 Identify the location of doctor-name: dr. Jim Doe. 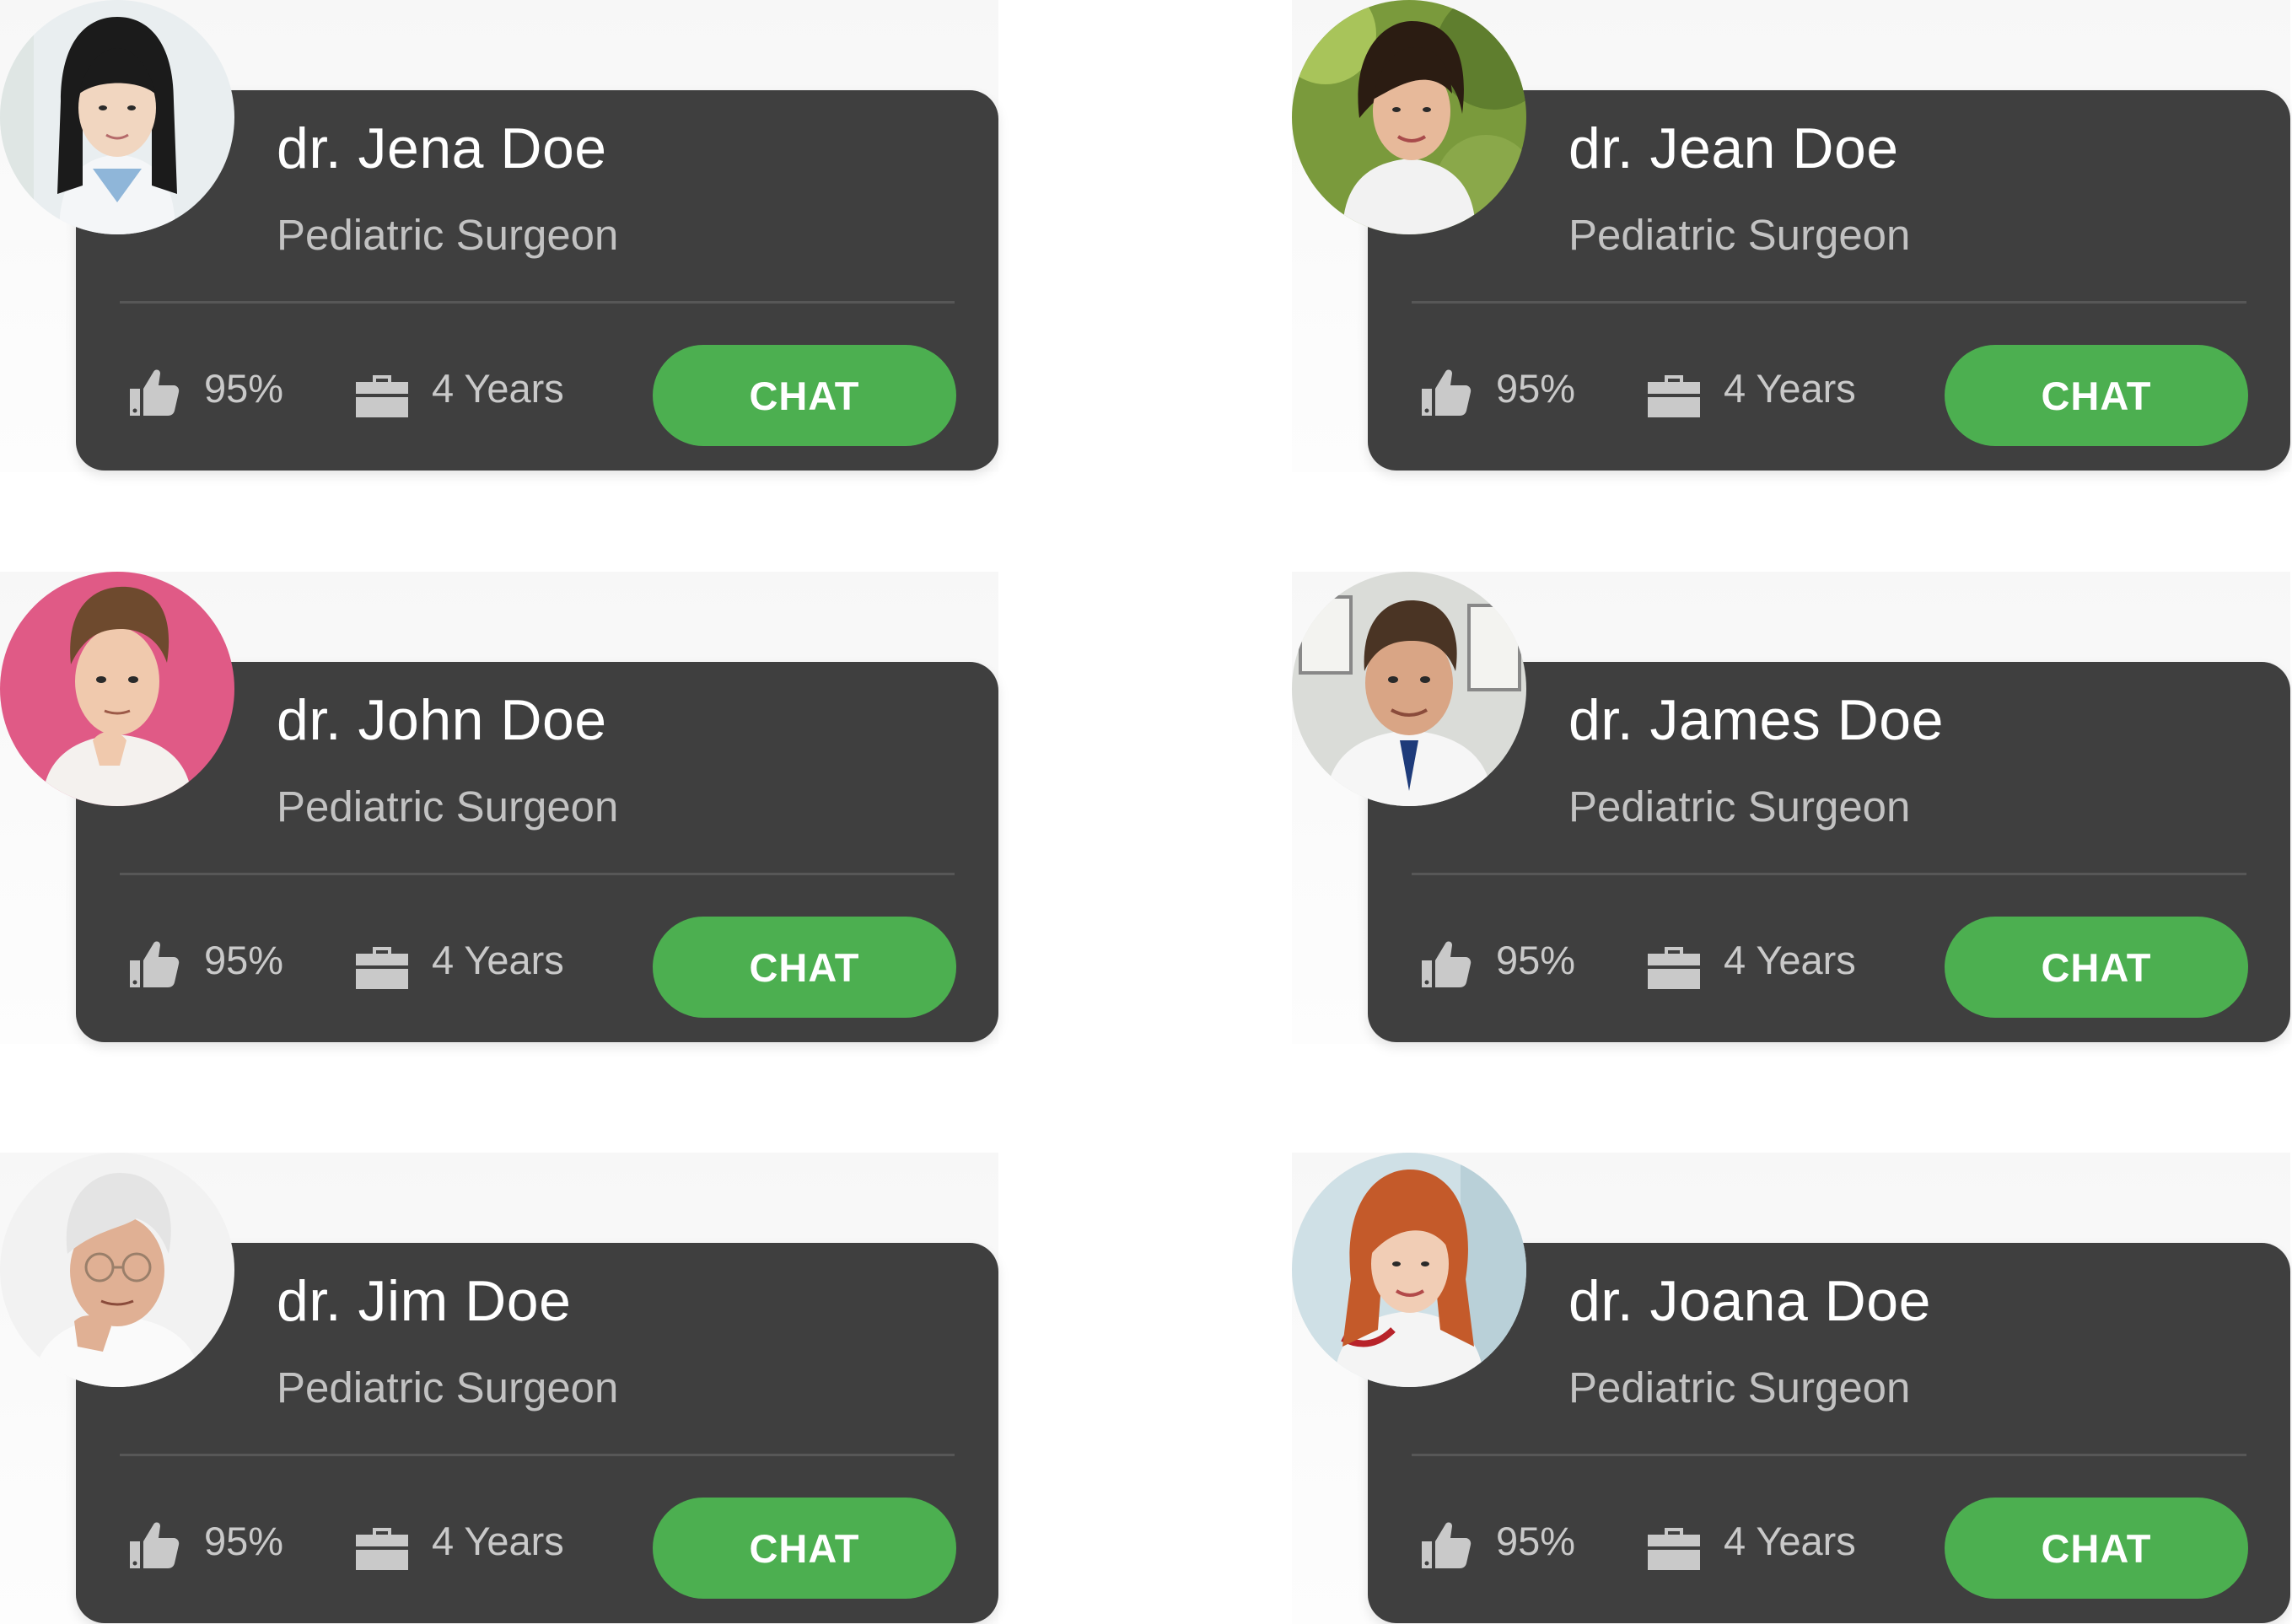
(424, 1301).